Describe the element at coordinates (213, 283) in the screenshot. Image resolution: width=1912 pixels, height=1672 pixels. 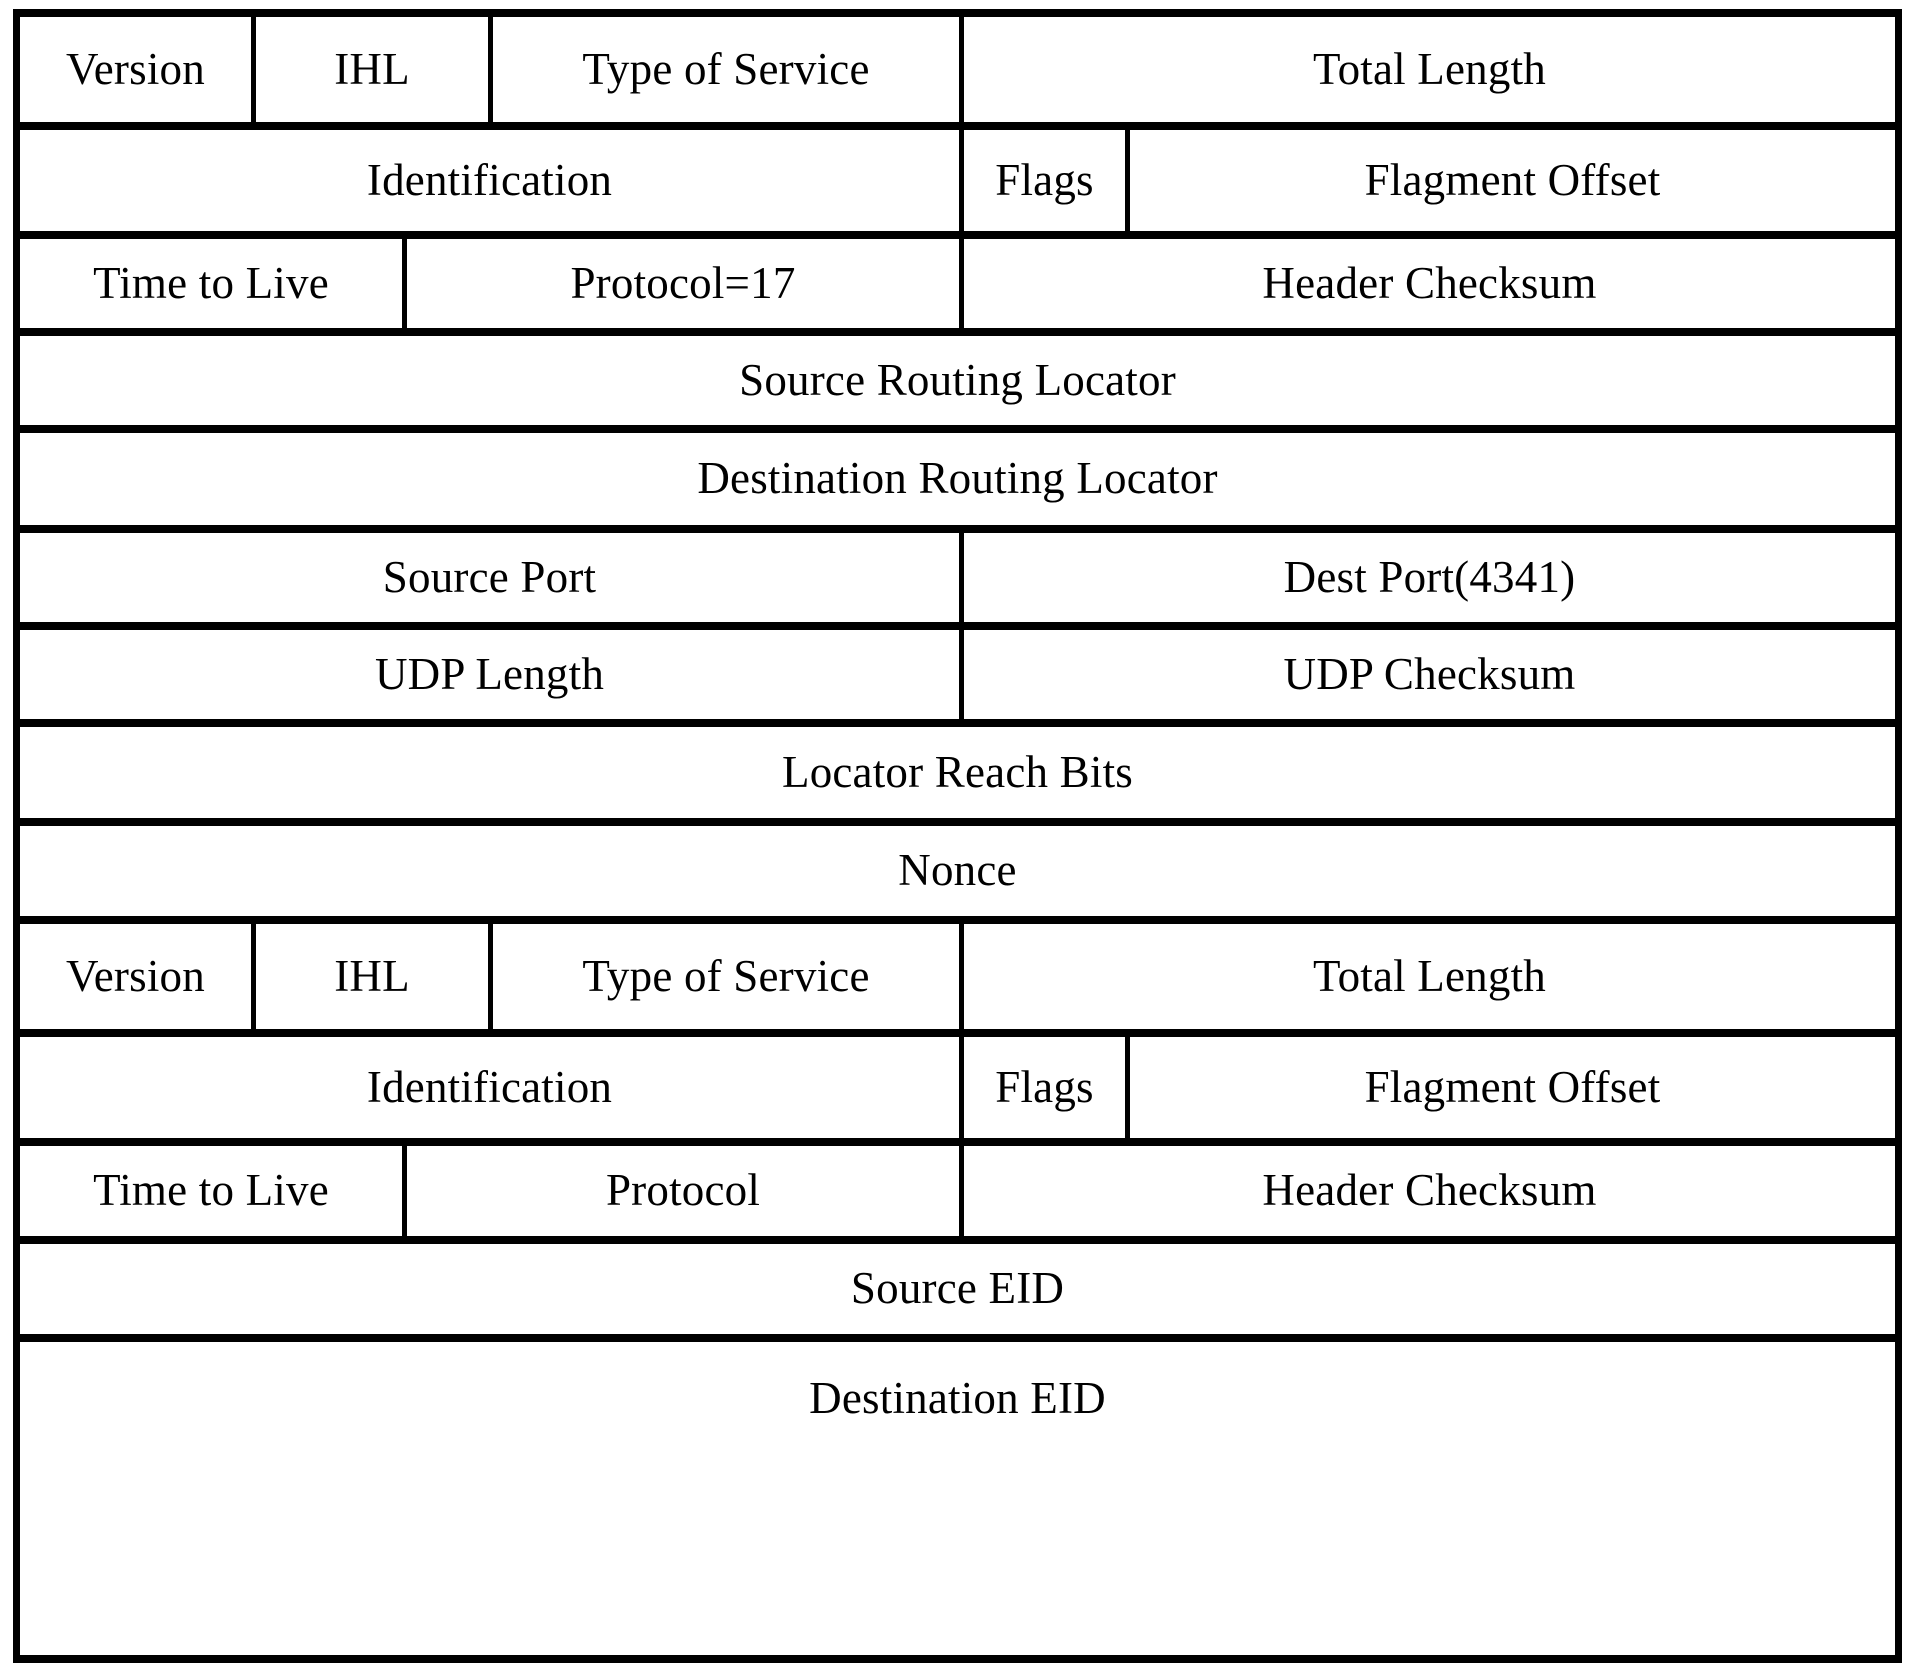
I see `field-time-to-live-outer: Time to Live` at that location.